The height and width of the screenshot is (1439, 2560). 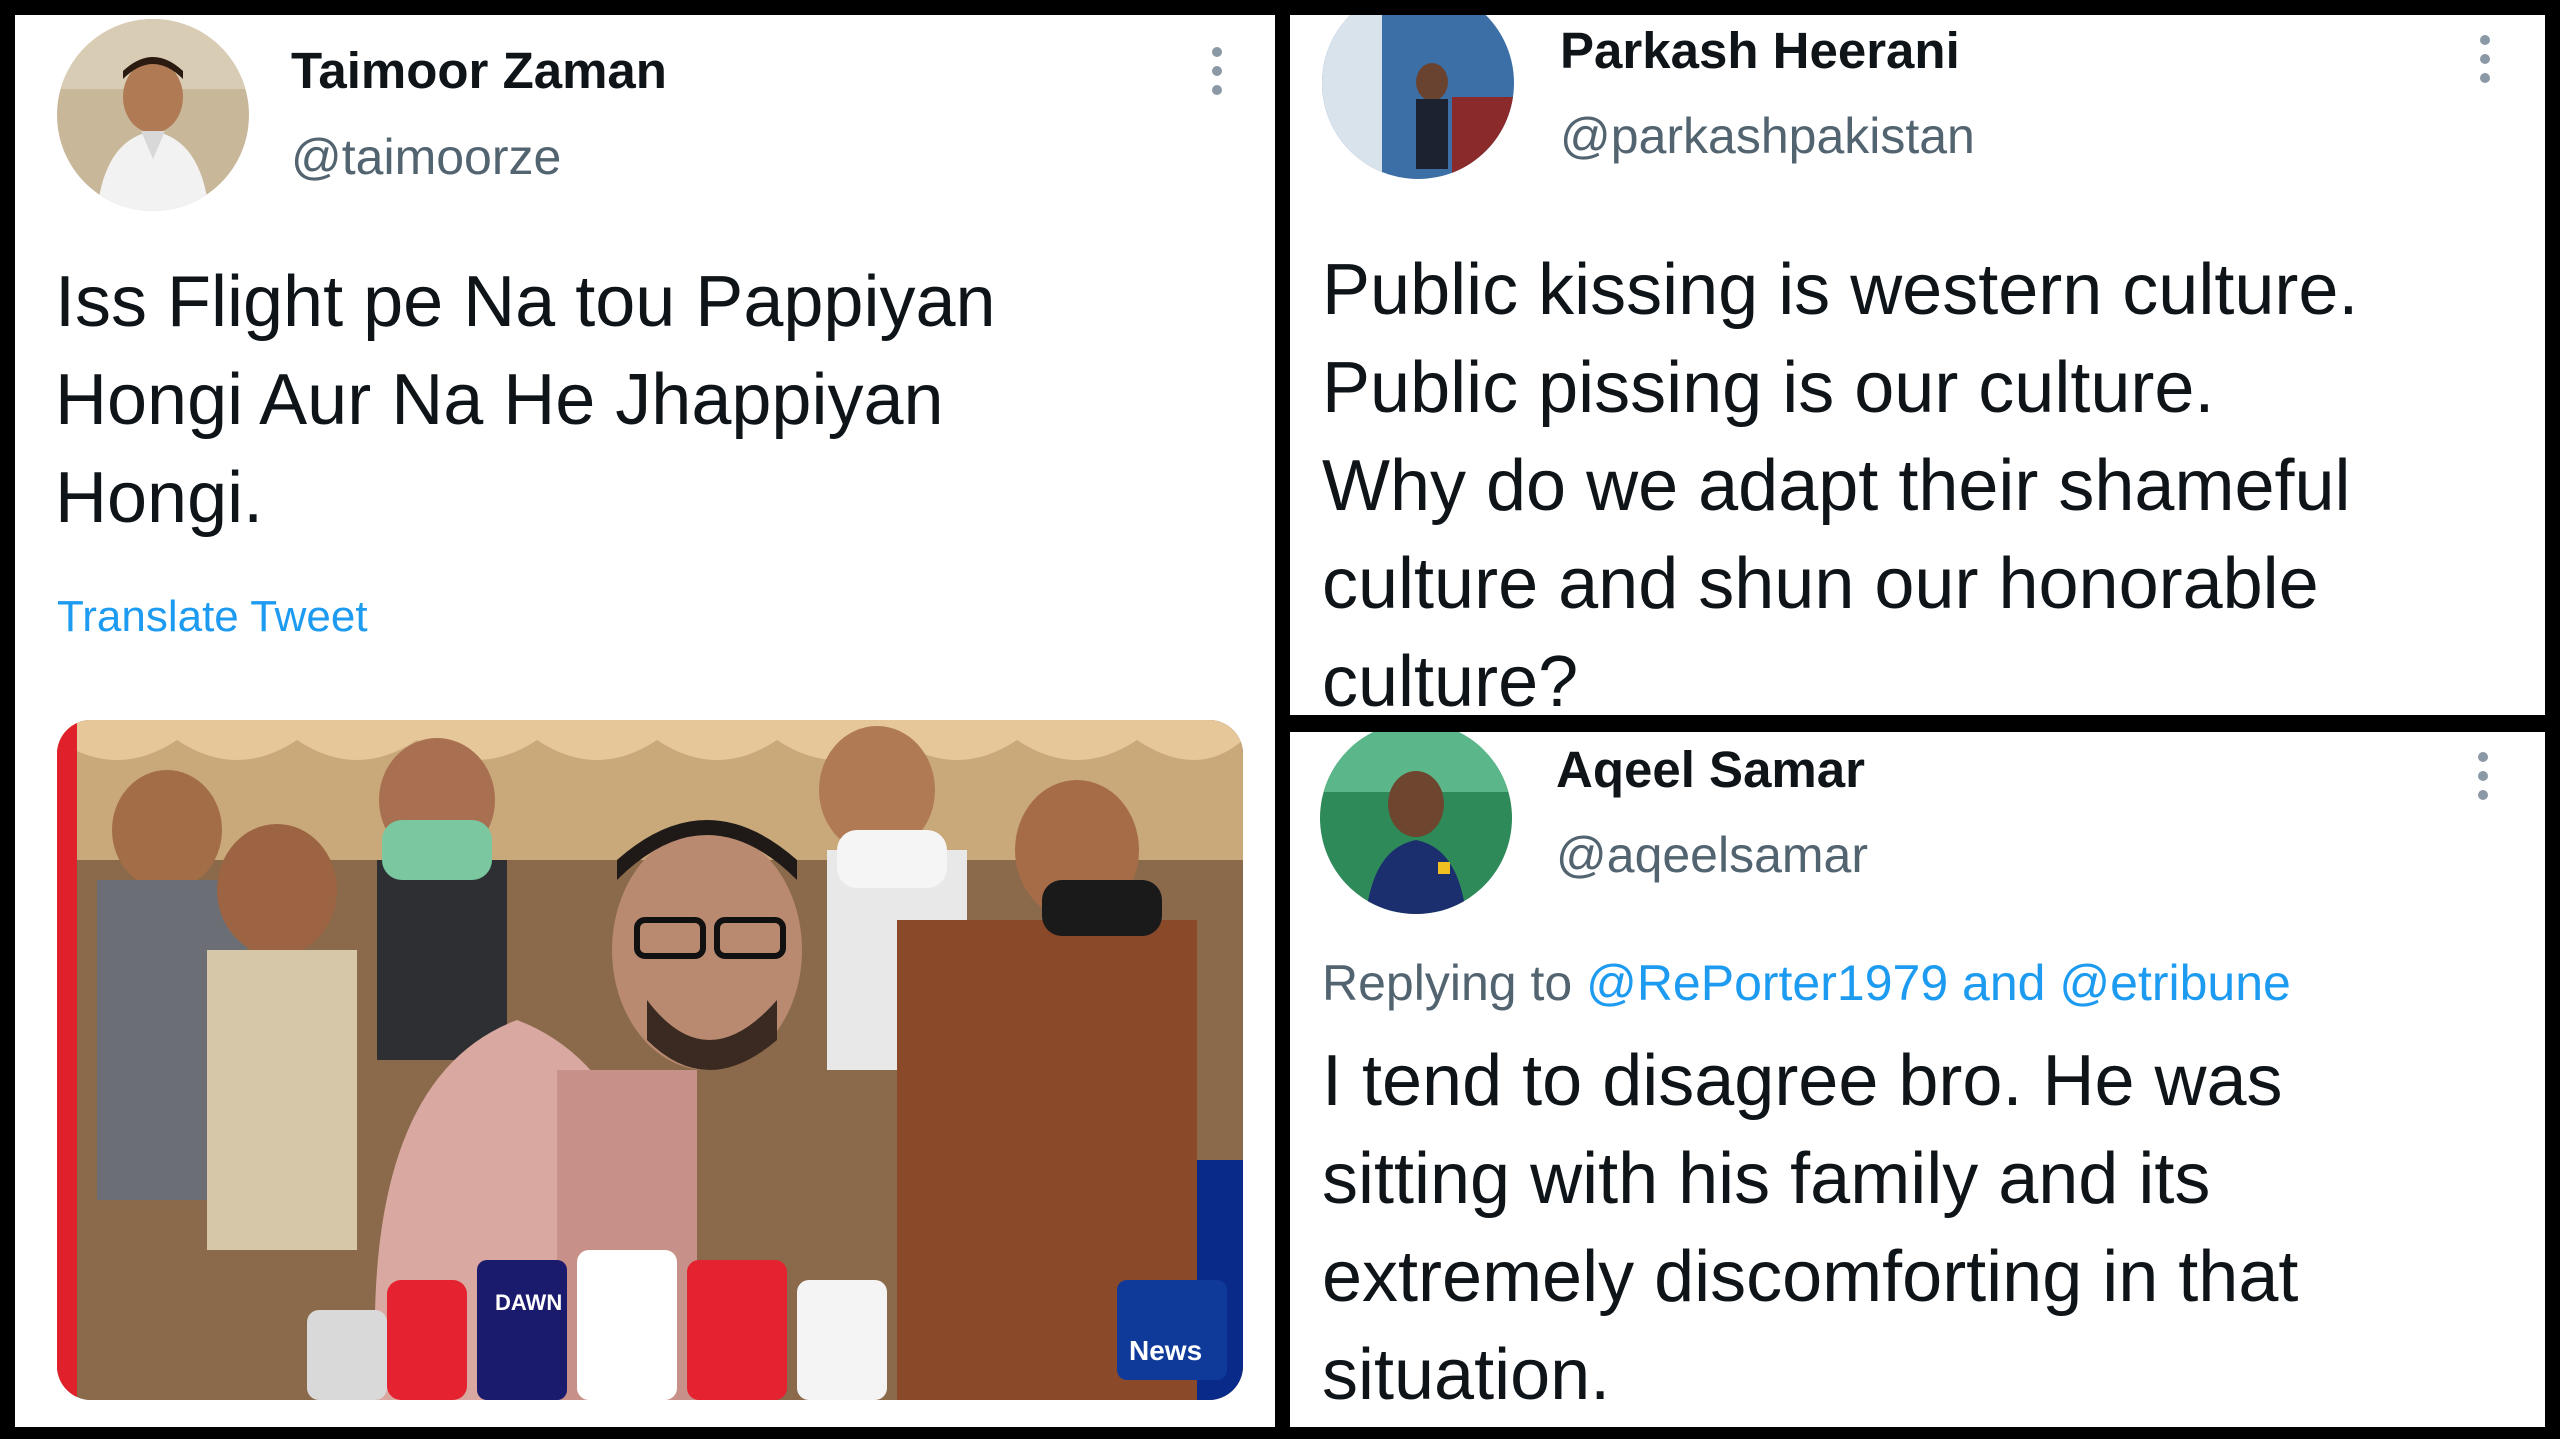 What do you see at coordinates (1165, 1350) in the screenshot?
I see `channel-logo-text: News` at bounding box center [1165, 1350].